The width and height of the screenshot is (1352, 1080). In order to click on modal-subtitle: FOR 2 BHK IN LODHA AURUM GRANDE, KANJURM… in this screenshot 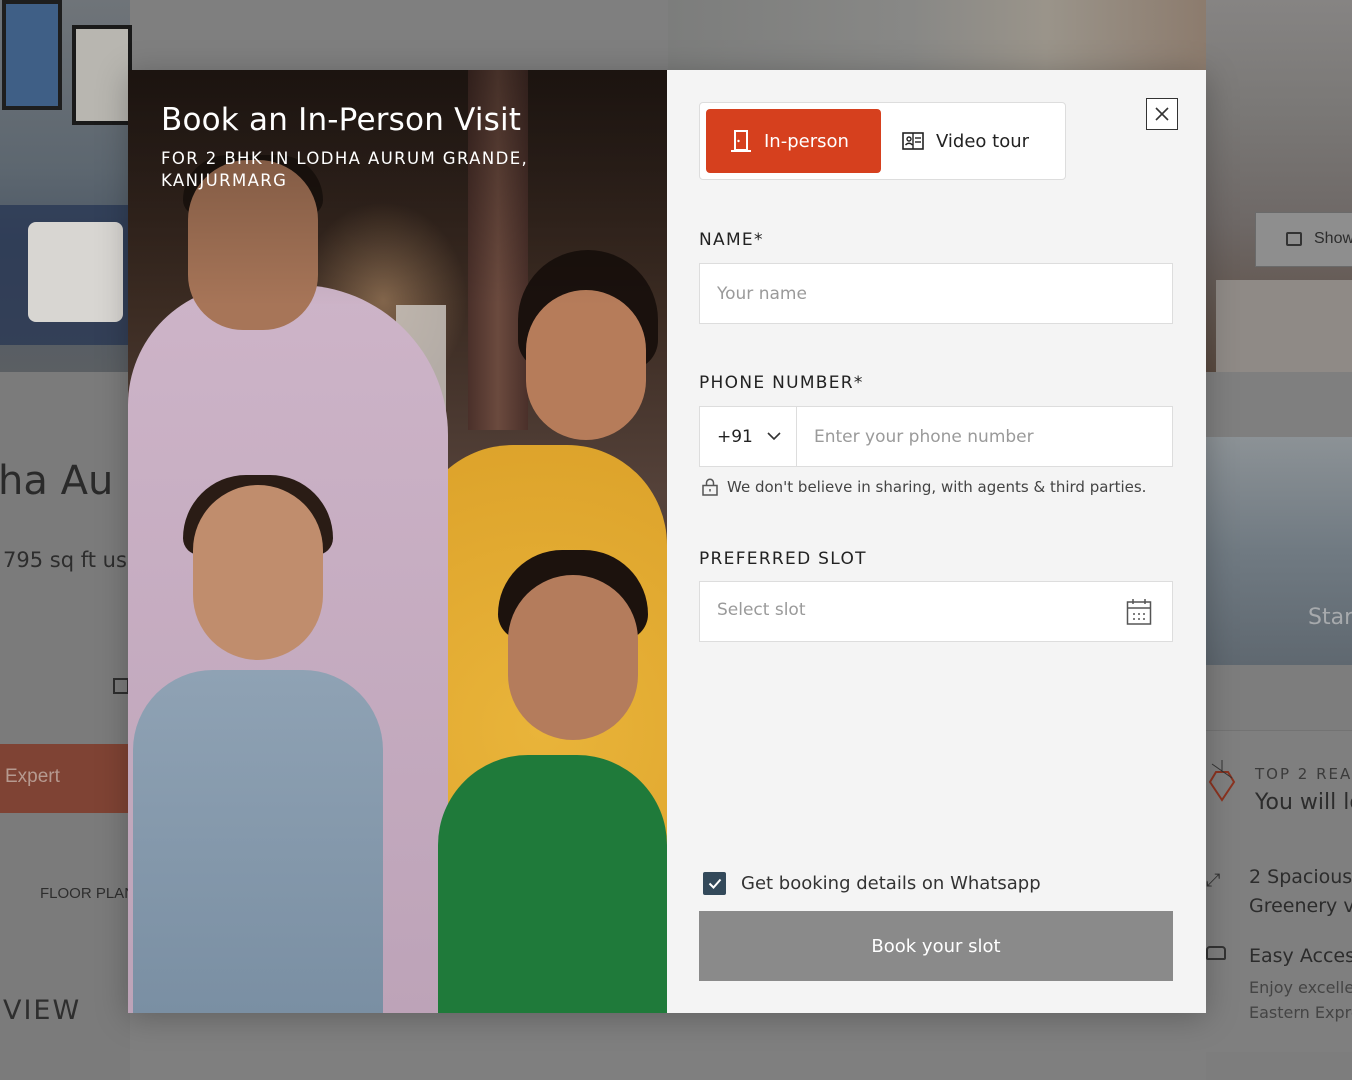, I will do `click(345, 169)`.